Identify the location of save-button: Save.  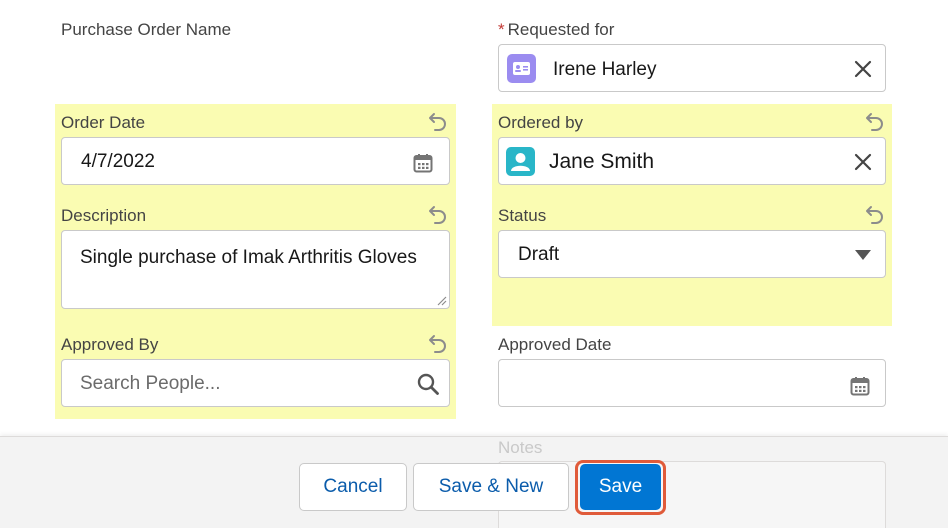
(620, 487).